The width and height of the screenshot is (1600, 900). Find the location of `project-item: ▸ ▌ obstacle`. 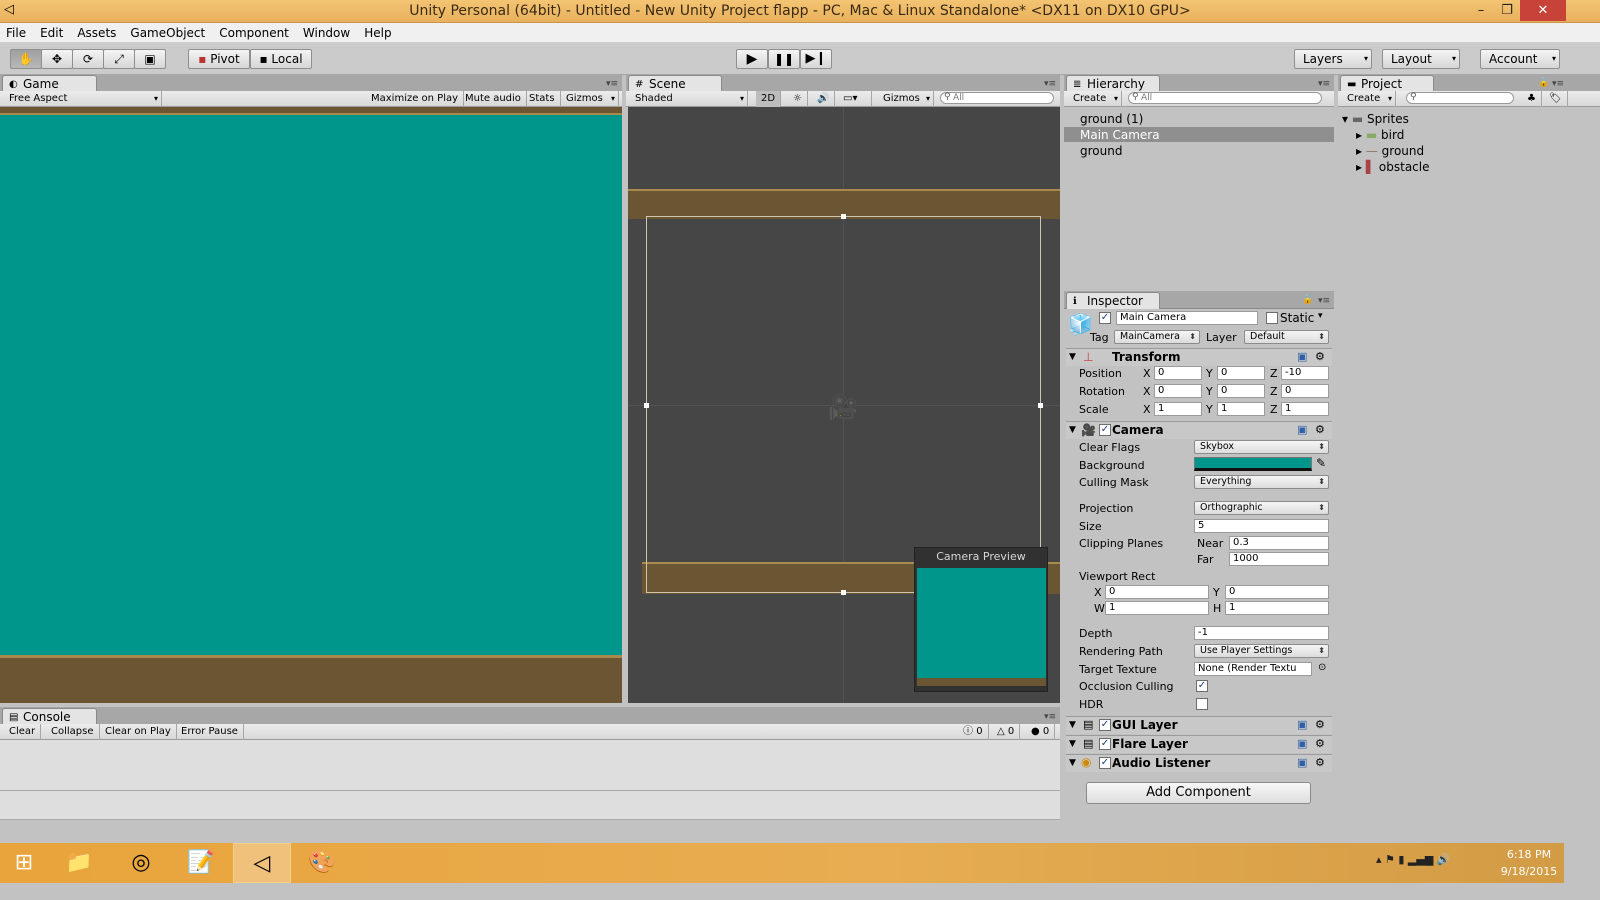

project-item: ▸ ▌ obstacle is located at coordinates (1393, 167).